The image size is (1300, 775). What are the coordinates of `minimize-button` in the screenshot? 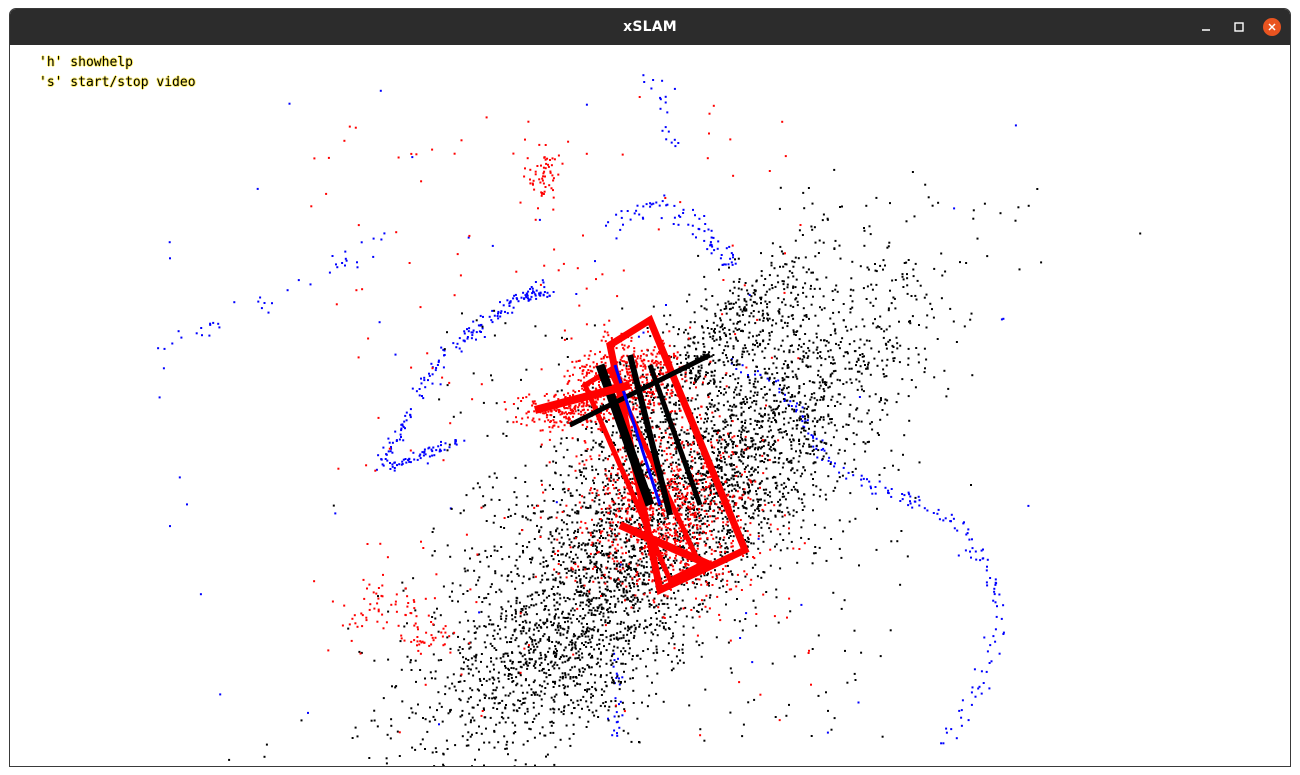 It's located at (1206, 27).